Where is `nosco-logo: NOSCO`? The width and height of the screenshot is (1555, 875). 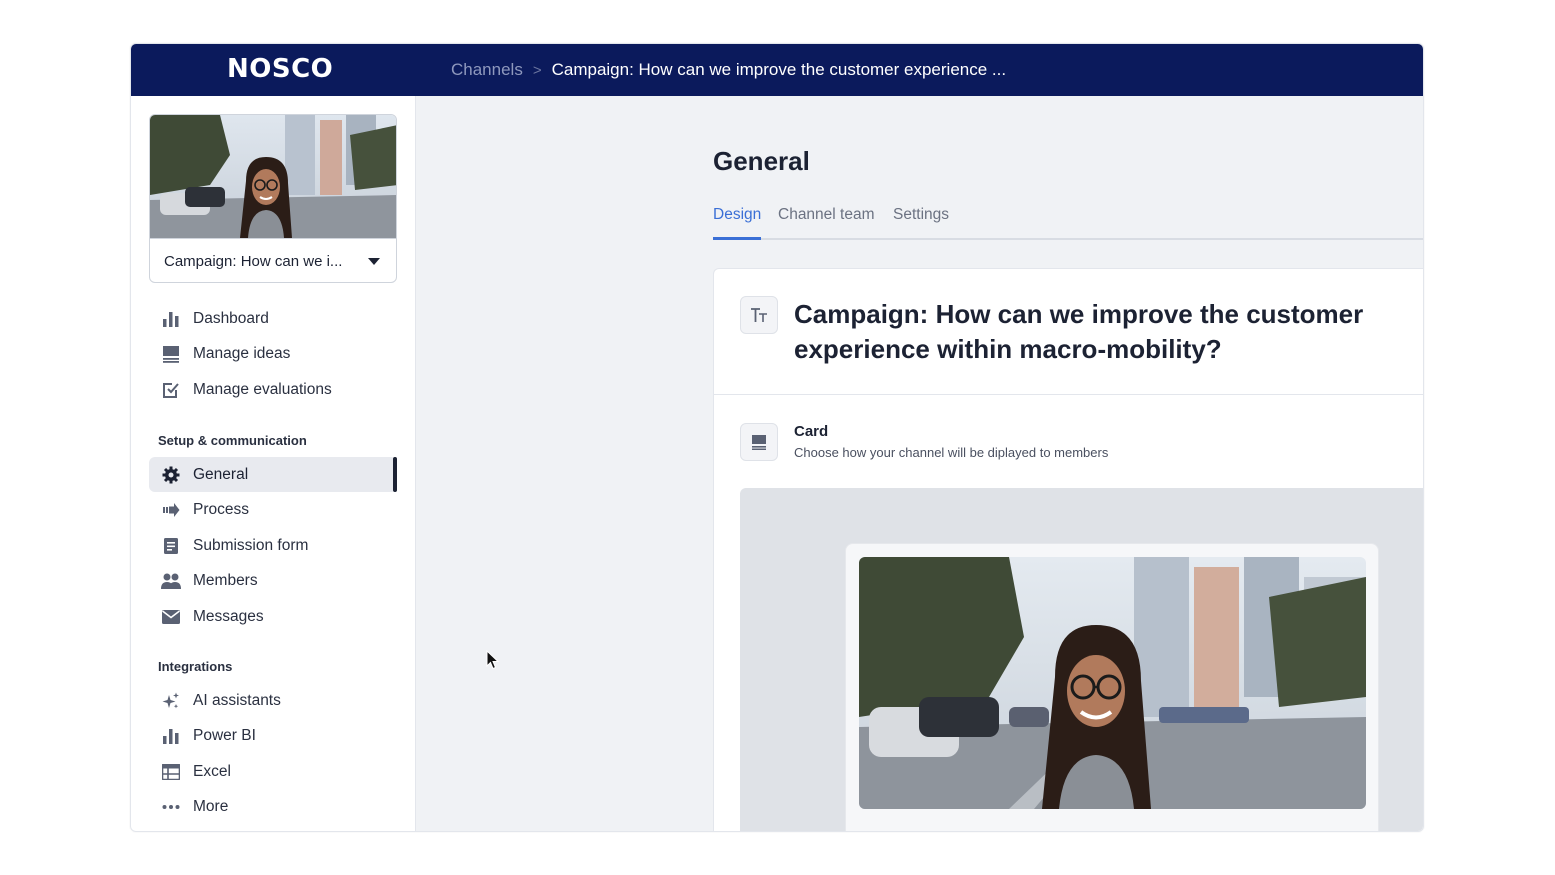 nosco-logo: NOSCO is located at coordinates (280, 69).